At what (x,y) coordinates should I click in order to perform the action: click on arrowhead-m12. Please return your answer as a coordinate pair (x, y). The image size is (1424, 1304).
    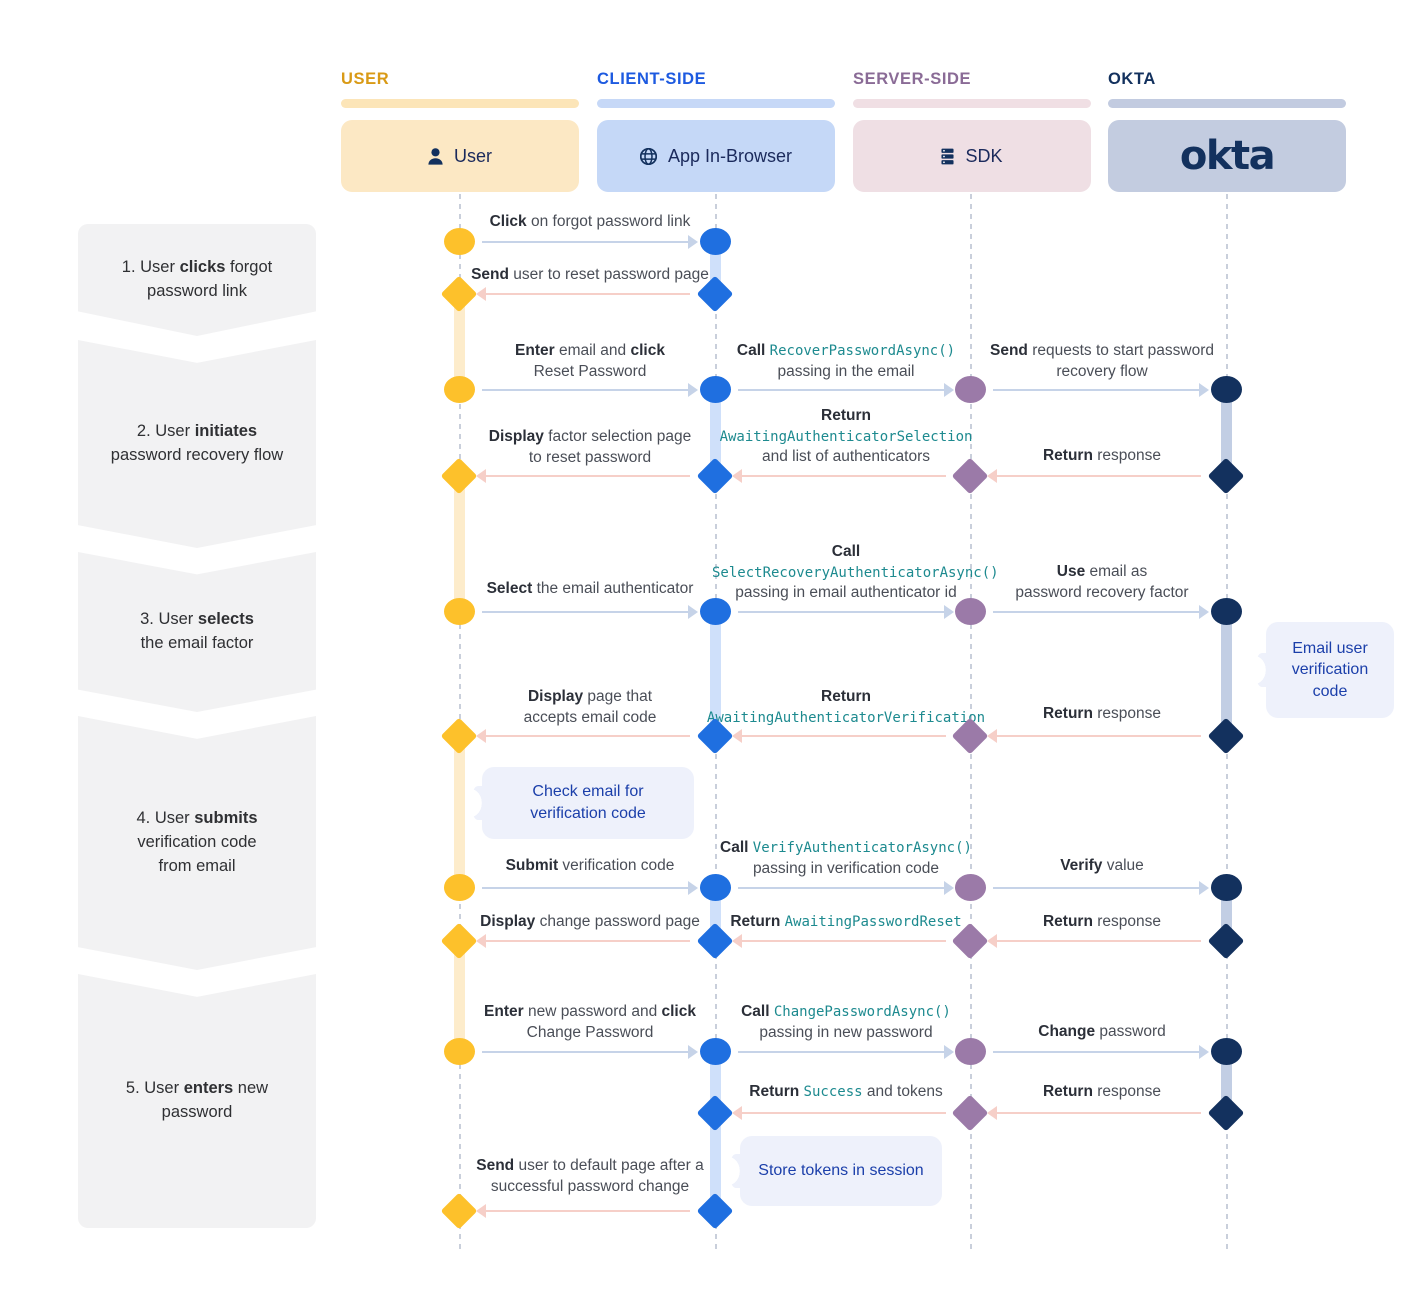
    Looking at the image, I should click on (481, 736).